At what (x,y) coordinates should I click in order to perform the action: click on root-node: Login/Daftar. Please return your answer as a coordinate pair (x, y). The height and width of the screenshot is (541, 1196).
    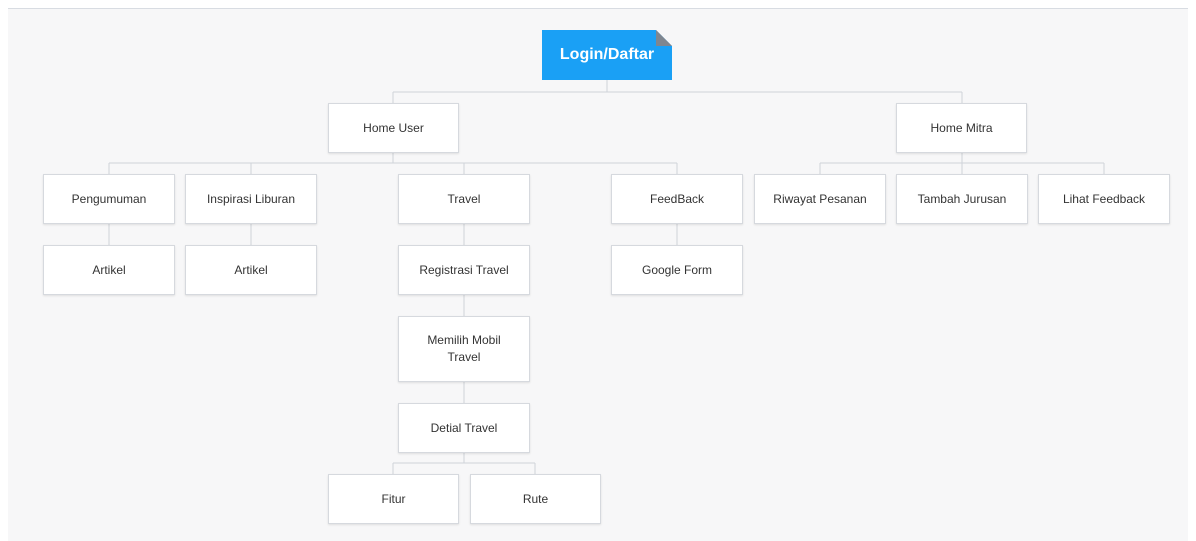
    Looking at the image, I should click on (607, 55).